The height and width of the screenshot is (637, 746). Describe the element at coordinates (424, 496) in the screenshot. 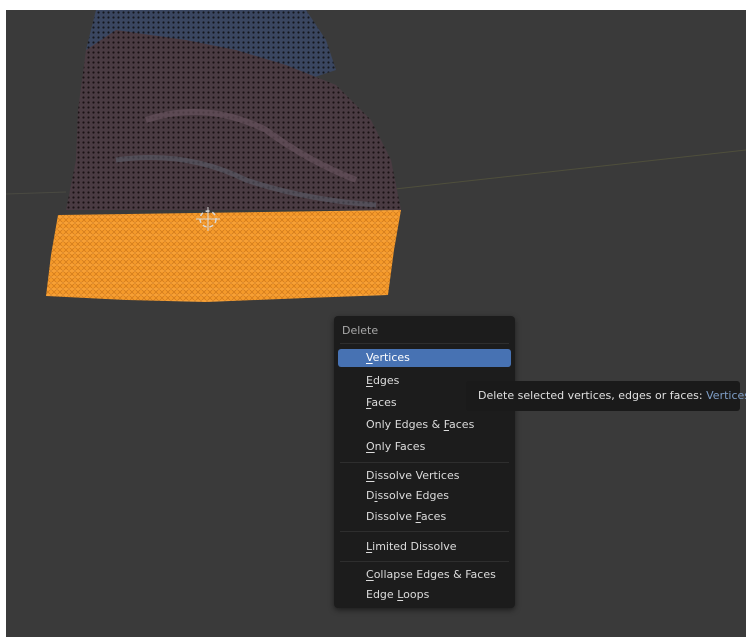

I see `menu-item-dissolve-edges: Dissolve Edges` at that location.